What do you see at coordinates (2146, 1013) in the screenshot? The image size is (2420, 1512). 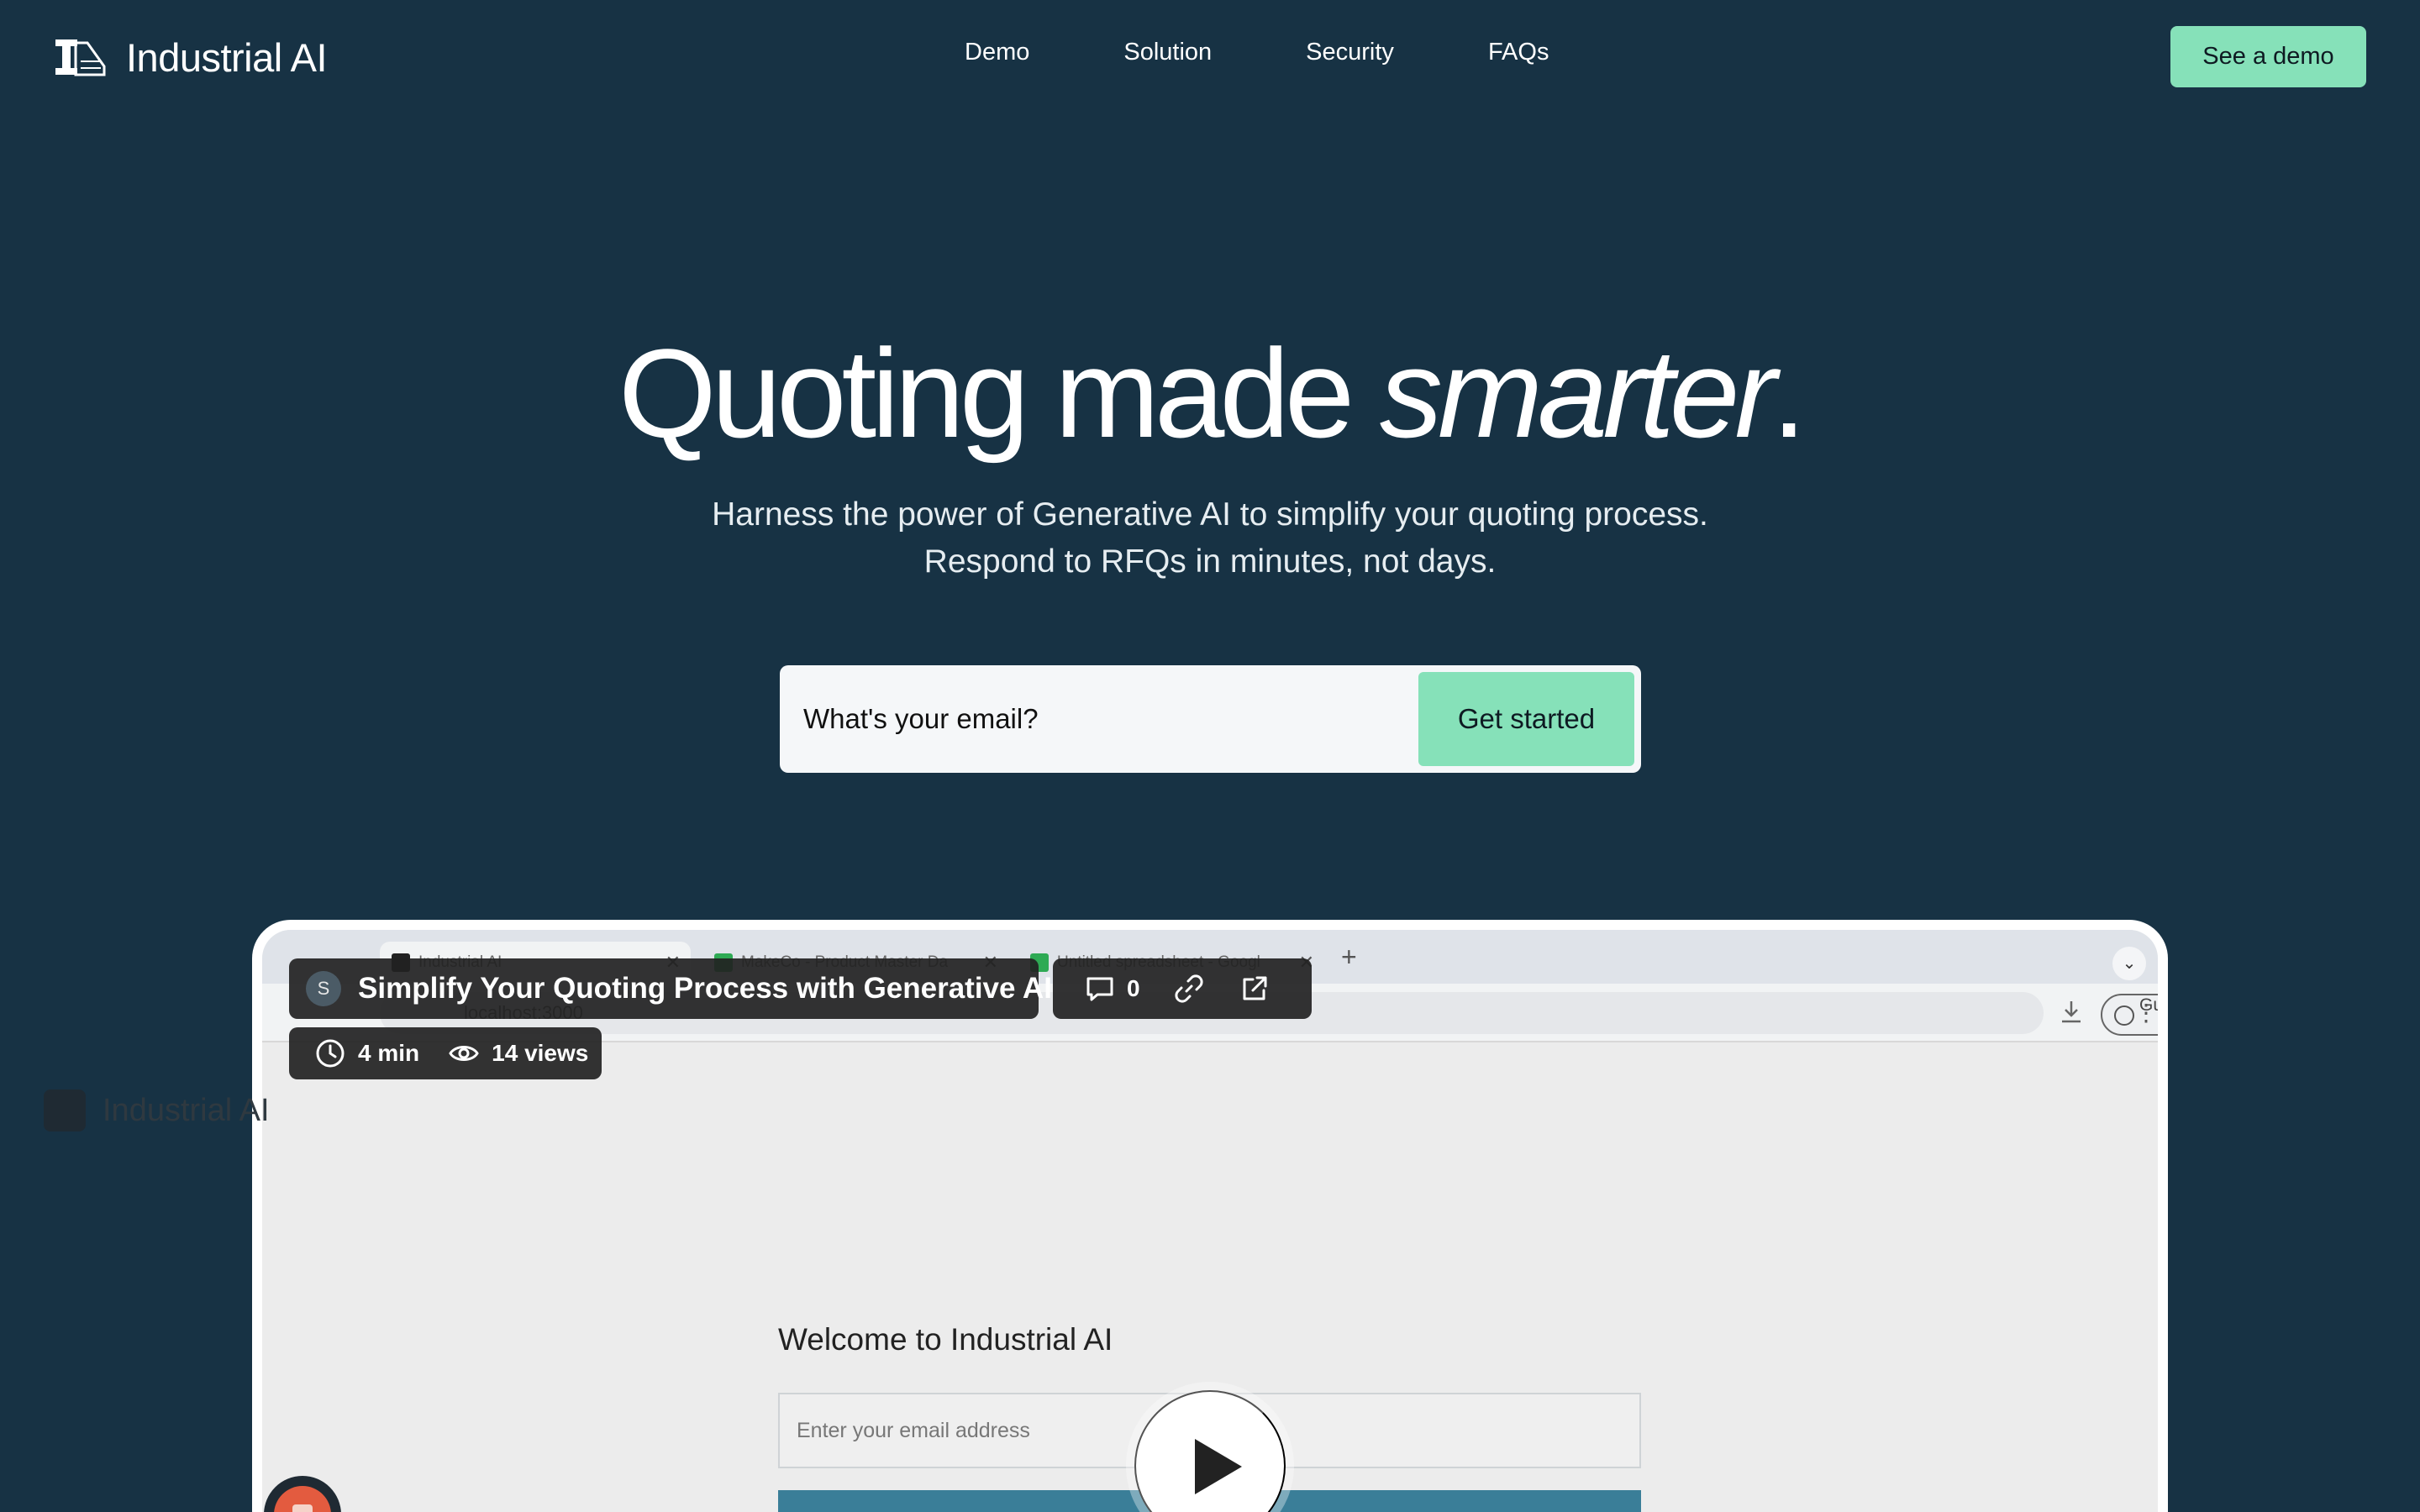 I see `more-vert-icon: ⋮` at bounding box center [2146, 1013].